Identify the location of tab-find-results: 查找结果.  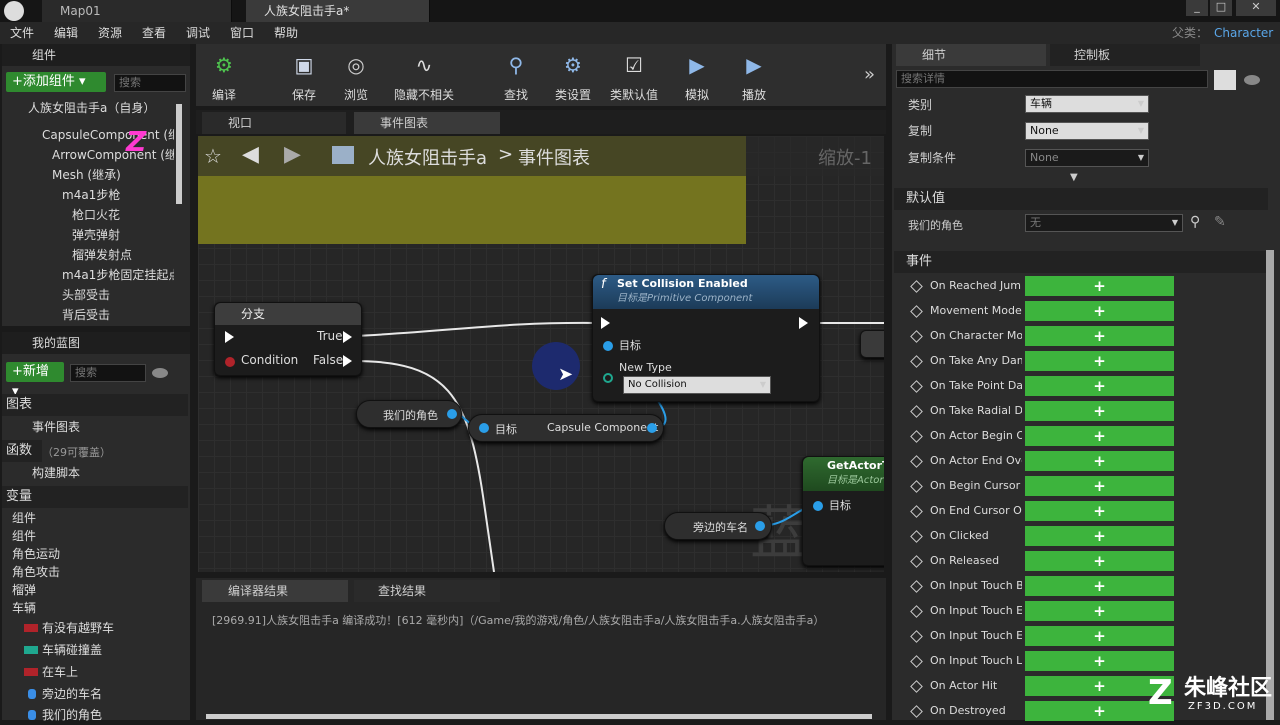
(427, 591).